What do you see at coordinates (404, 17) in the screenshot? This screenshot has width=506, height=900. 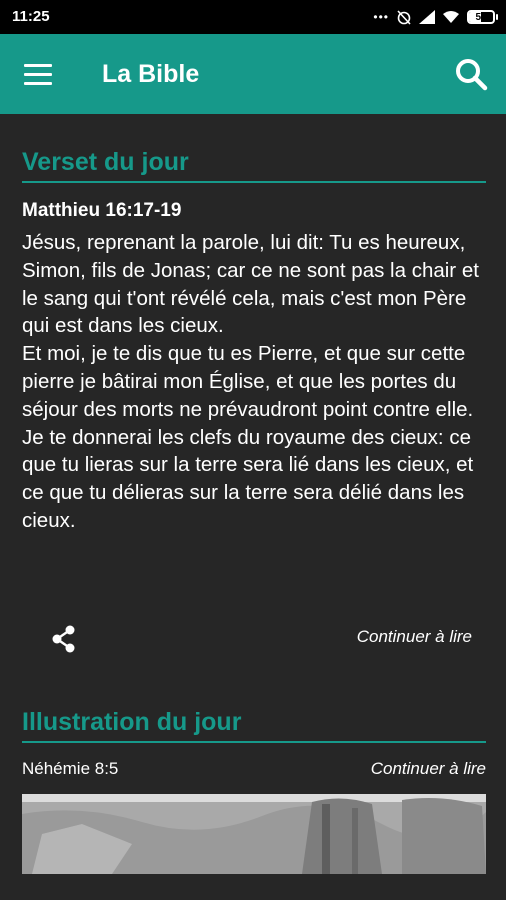 I see `alarm-off-icon` at bounding box center [404, 17].